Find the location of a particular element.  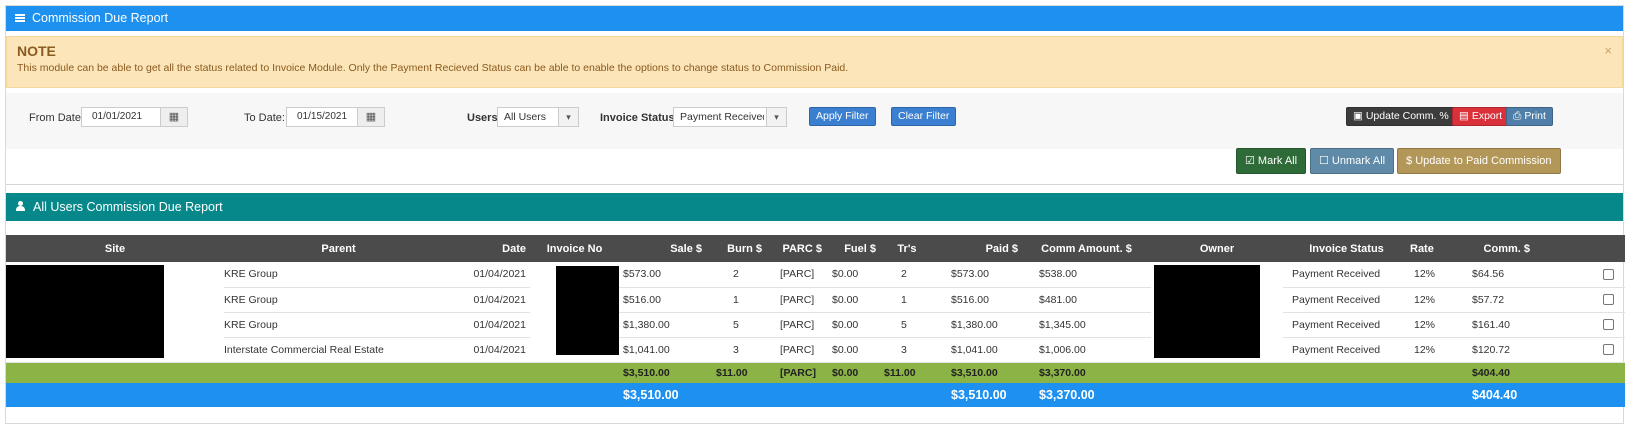

subtotal-parc: [PARC] is located at coordinates (796, 372).